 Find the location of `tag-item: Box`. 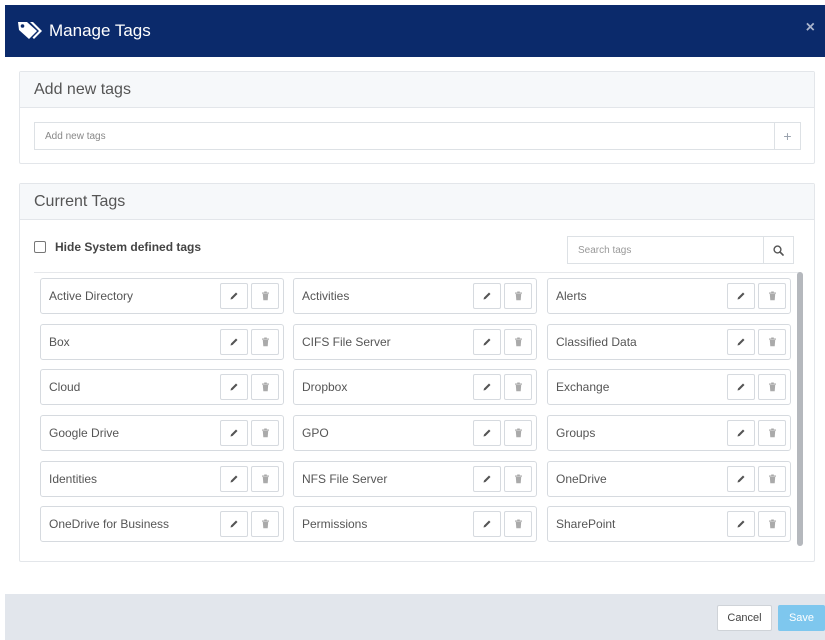

tag-item: Box is located at coordinates (162, 342).